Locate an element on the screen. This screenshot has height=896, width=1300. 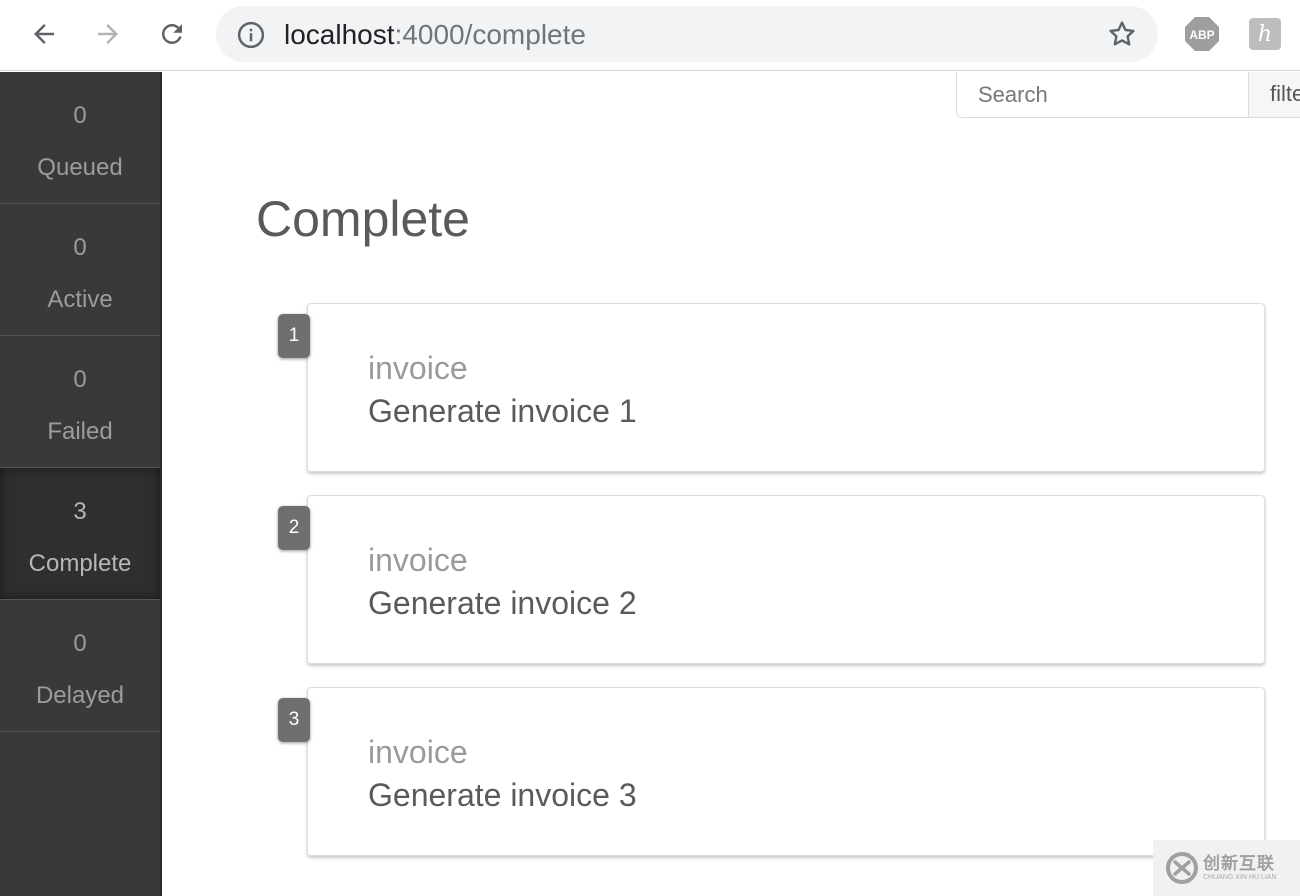
url-text: localhost:4000/complete is located at coordinates (435, 35).